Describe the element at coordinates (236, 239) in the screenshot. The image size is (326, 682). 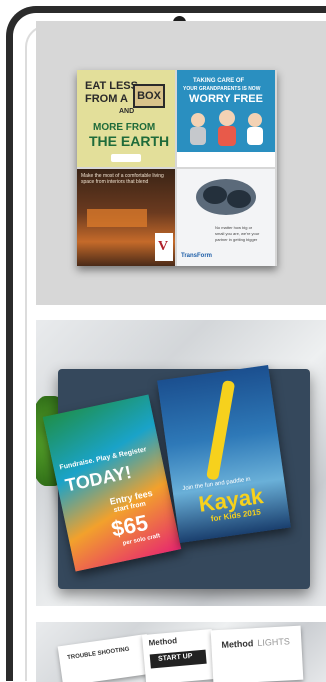
I see `ad-caption: partner in getting bigger` at that location.